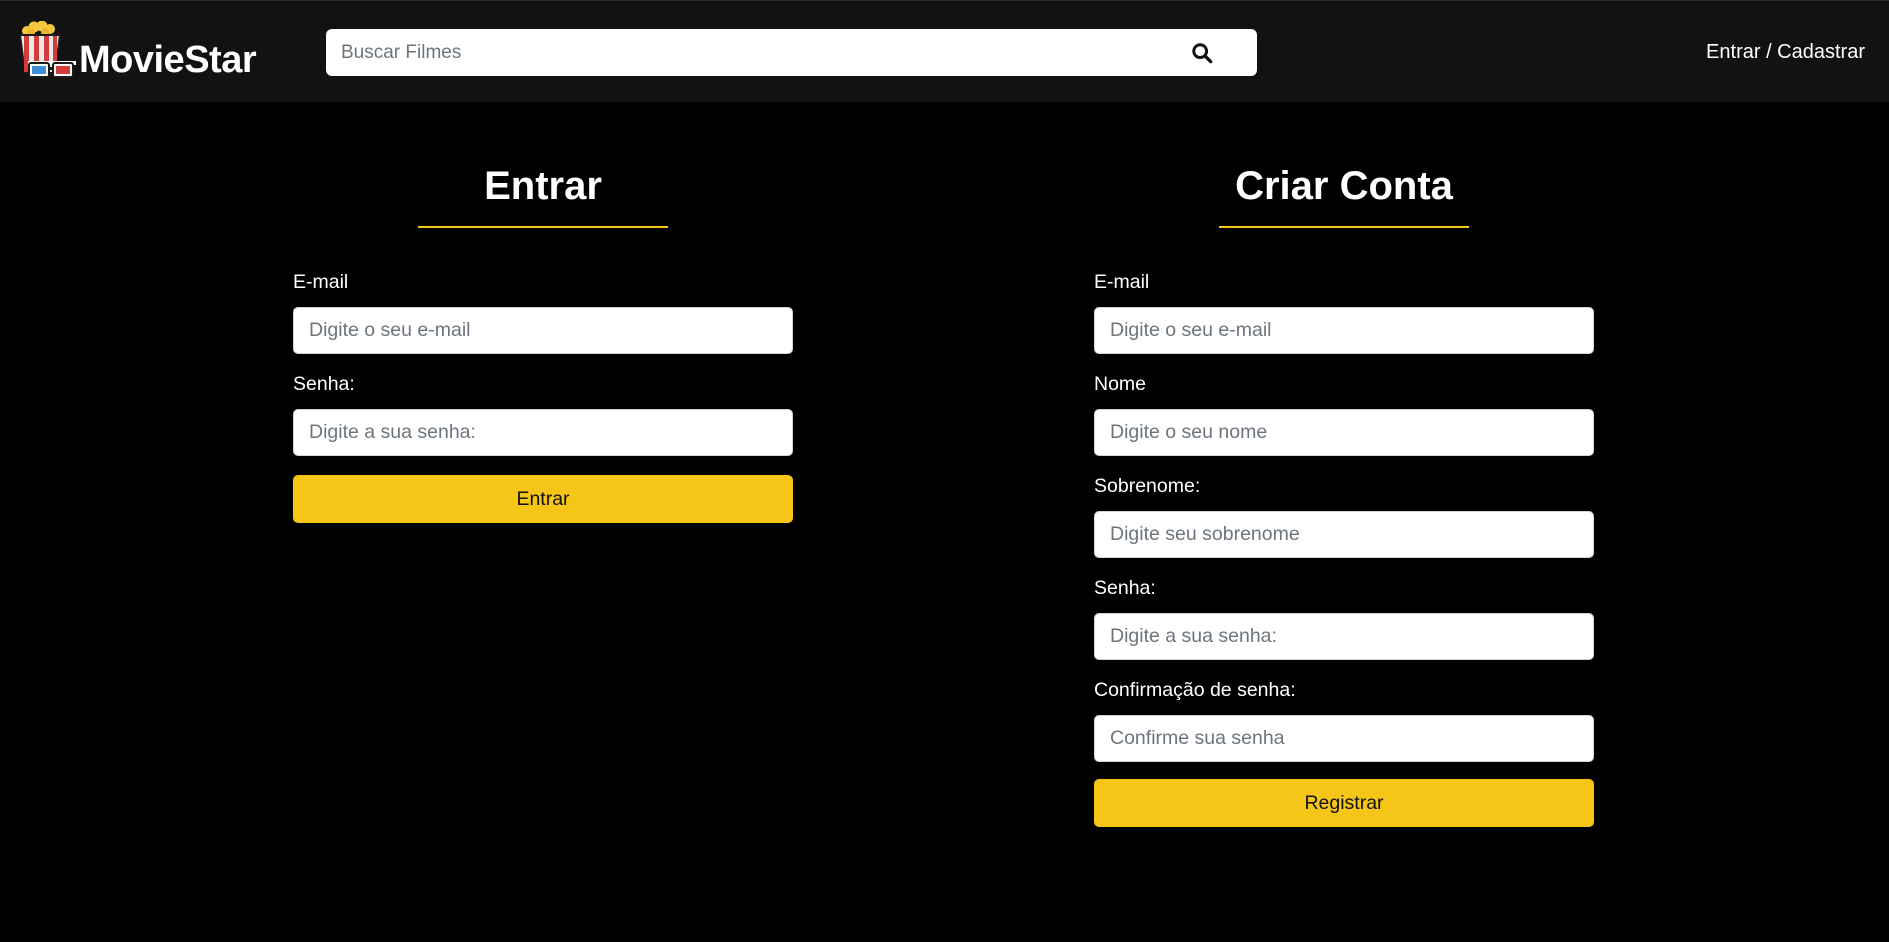  What do you see at coordinates (1344, 330) in the screenshot?
I see `register-email-input` at bounding box center [1344, 330].